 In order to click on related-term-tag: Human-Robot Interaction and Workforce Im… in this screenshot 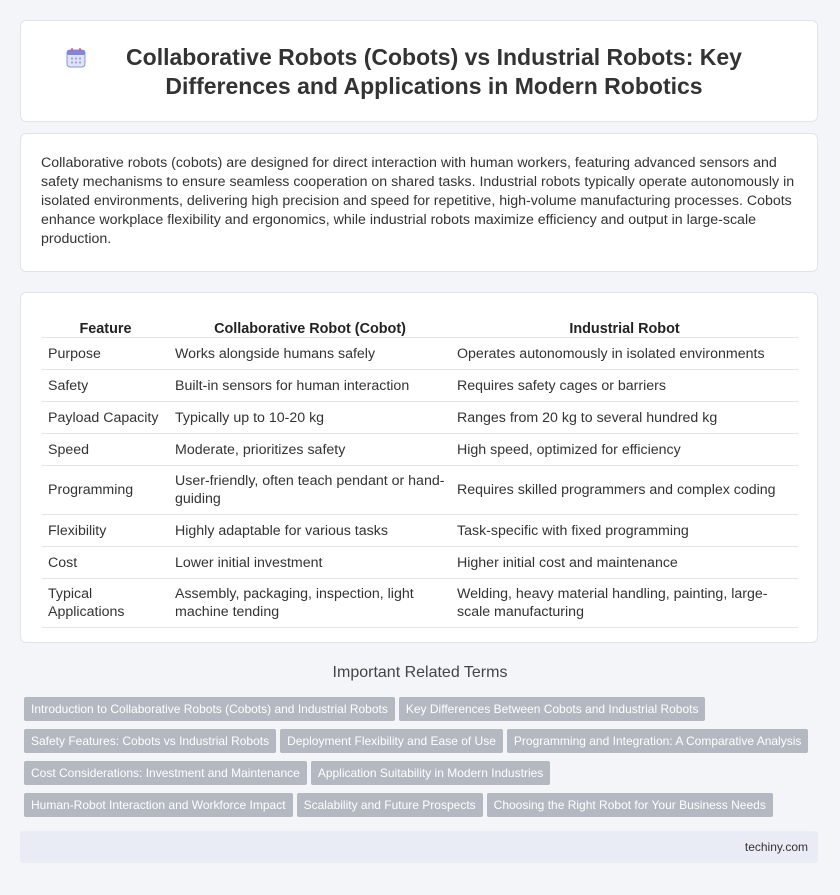, I will do `click(158, 805)`.